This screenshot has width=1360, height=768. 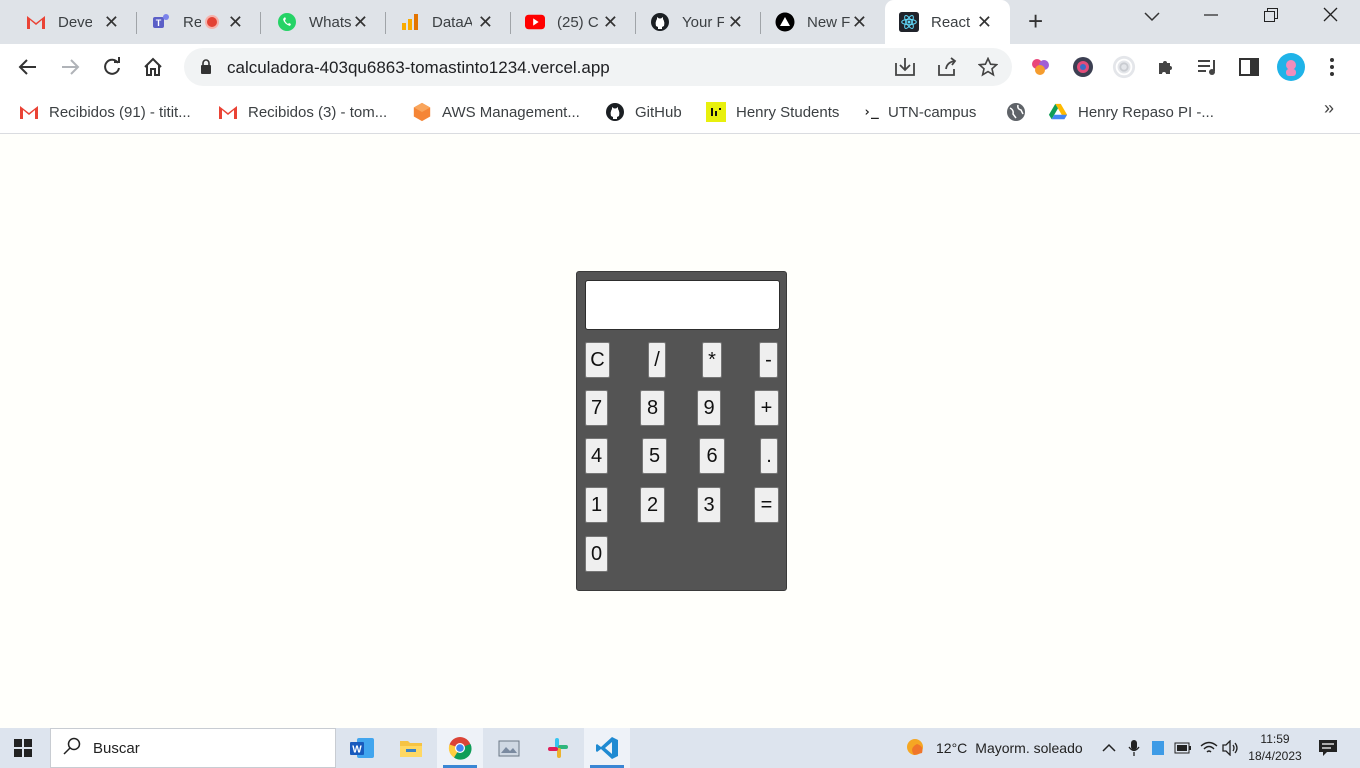 I want to click on share-icon, so click(x=947, y=69).